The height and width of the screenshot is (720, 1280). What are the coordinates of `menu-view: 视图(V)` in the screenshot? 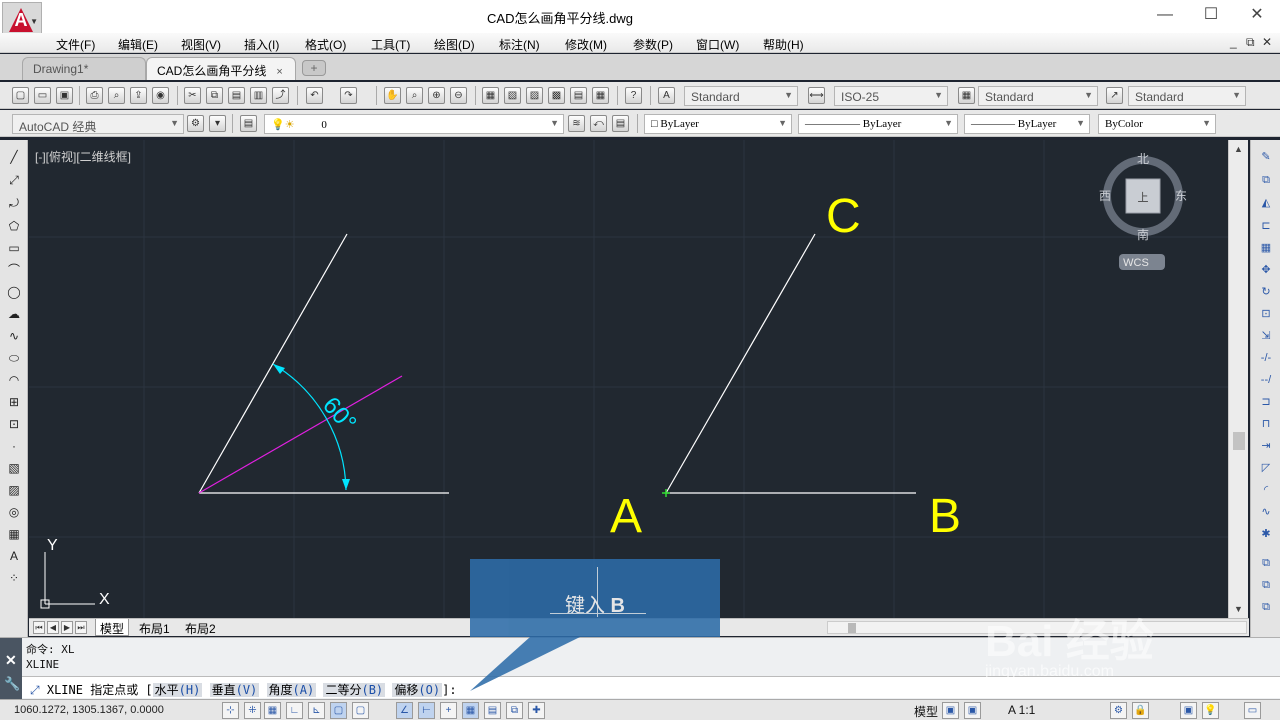 It's located at (201, 44).